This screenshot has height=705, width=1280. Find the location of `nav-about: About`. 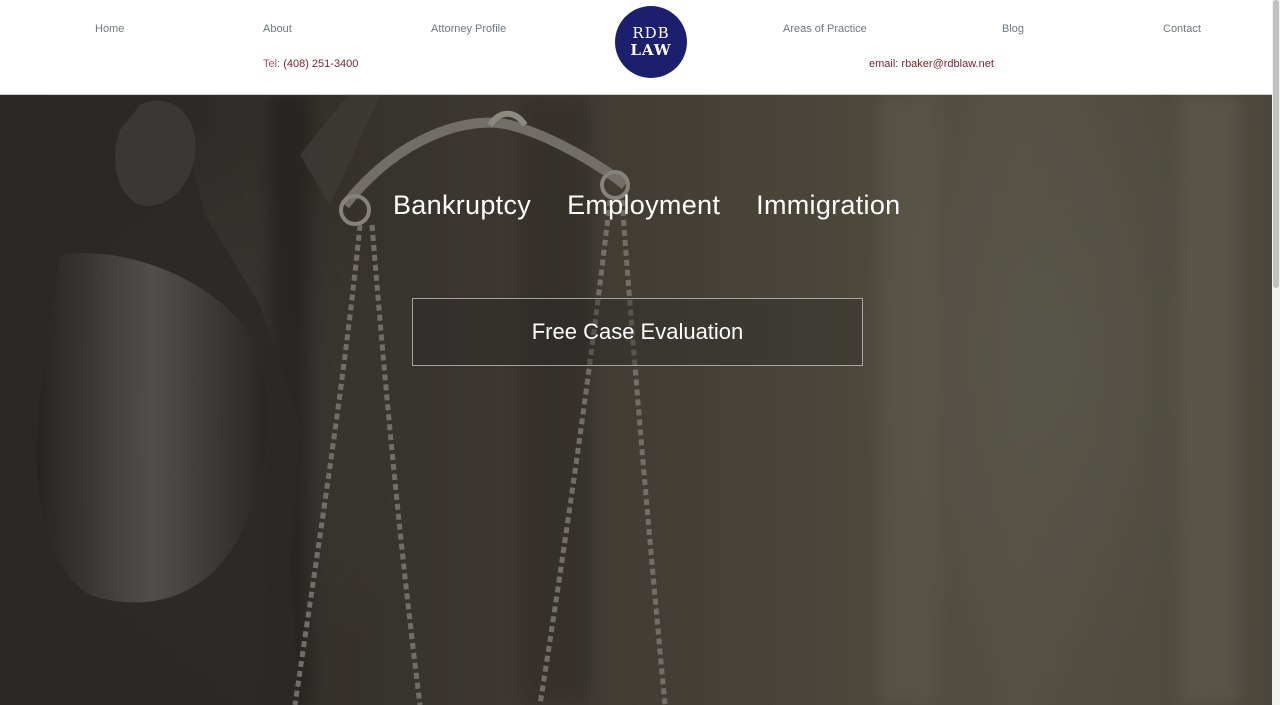

nav-about: About is located at coordinates (277, 29).